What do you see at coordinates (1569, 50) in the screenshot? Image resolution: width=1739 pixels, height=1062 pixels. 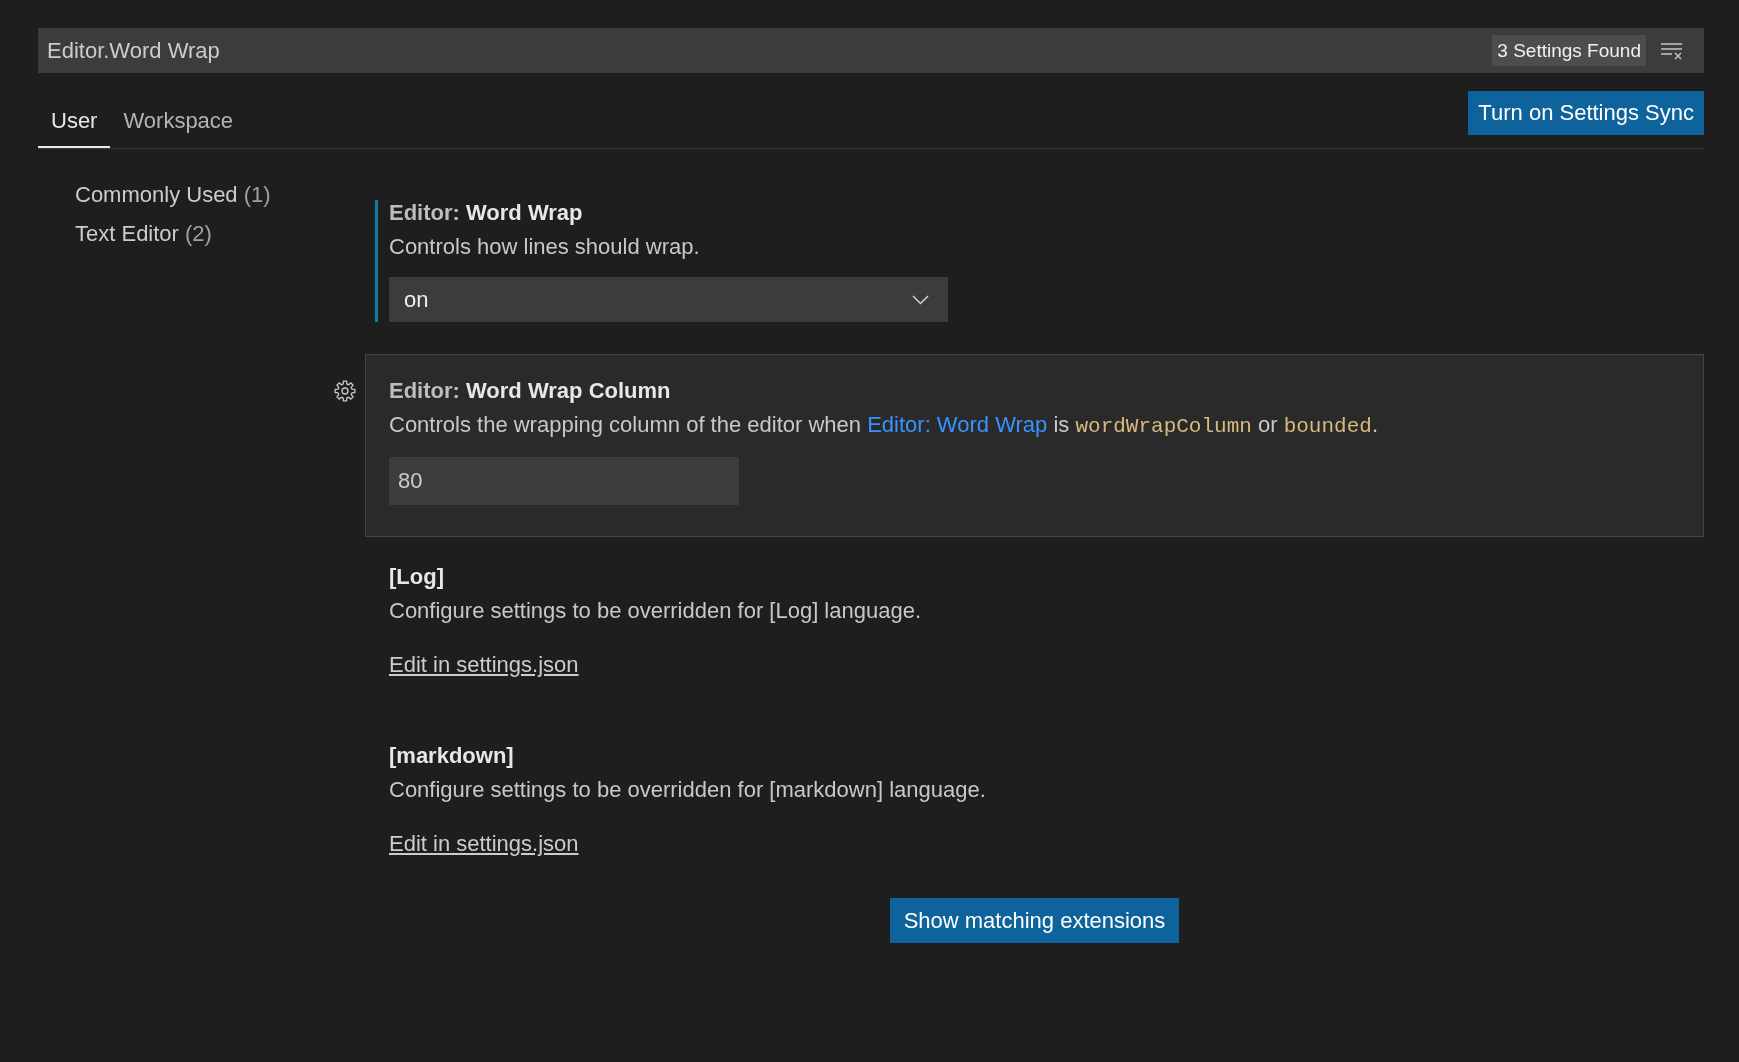 I see `results-count: 3 Settings Found` at bounding box center [1569, 50].